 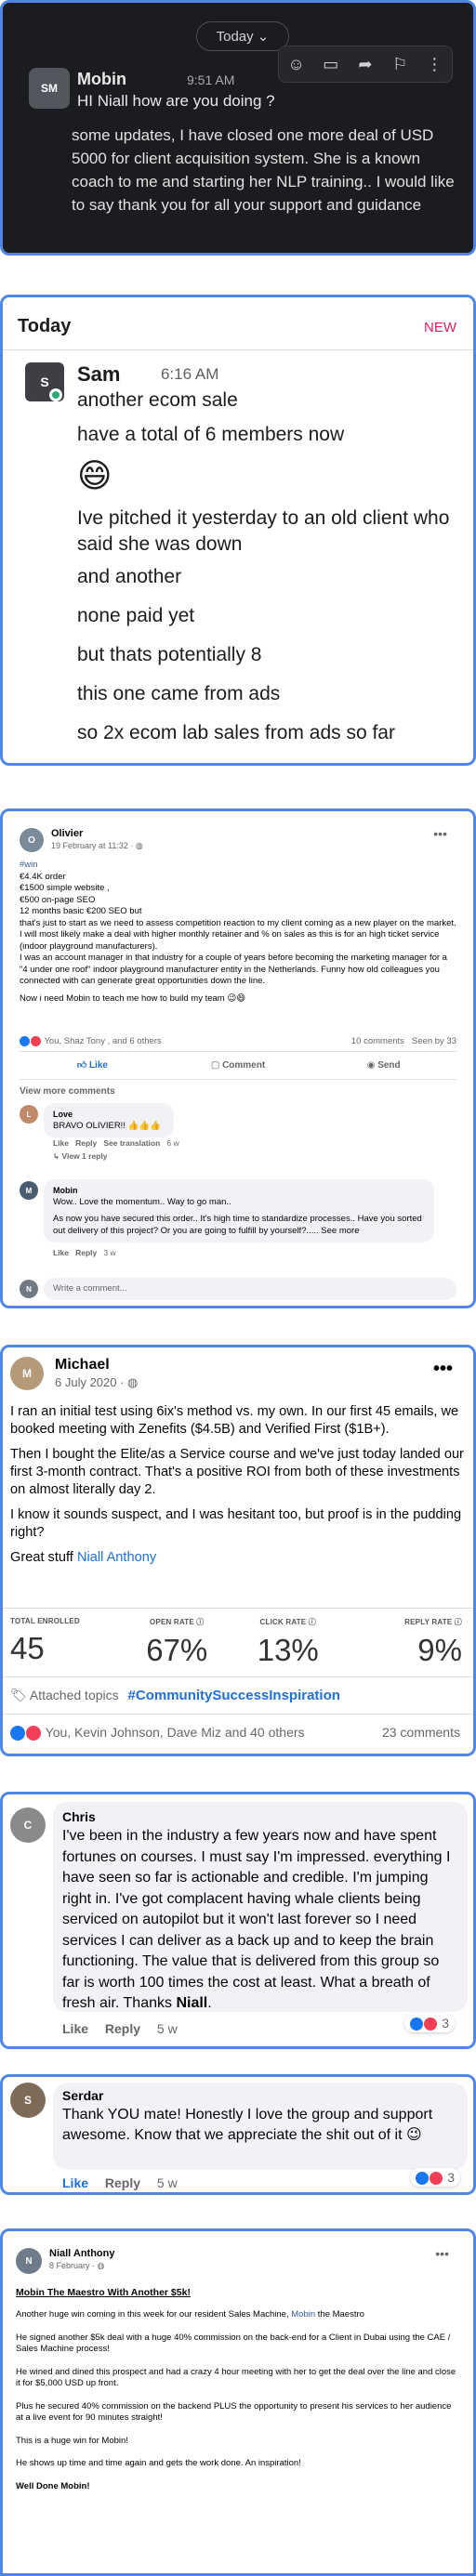 I want to click on topic-link: #CommunitySuccessInspiration, so click(x=234, y=1695).